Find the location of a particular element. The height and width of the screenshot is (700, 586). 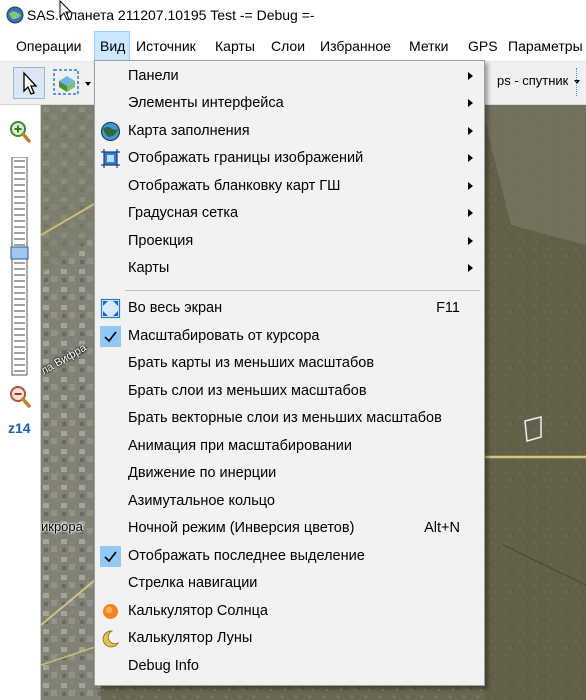

zoom-out-icon is located at coordinates (20, 397).